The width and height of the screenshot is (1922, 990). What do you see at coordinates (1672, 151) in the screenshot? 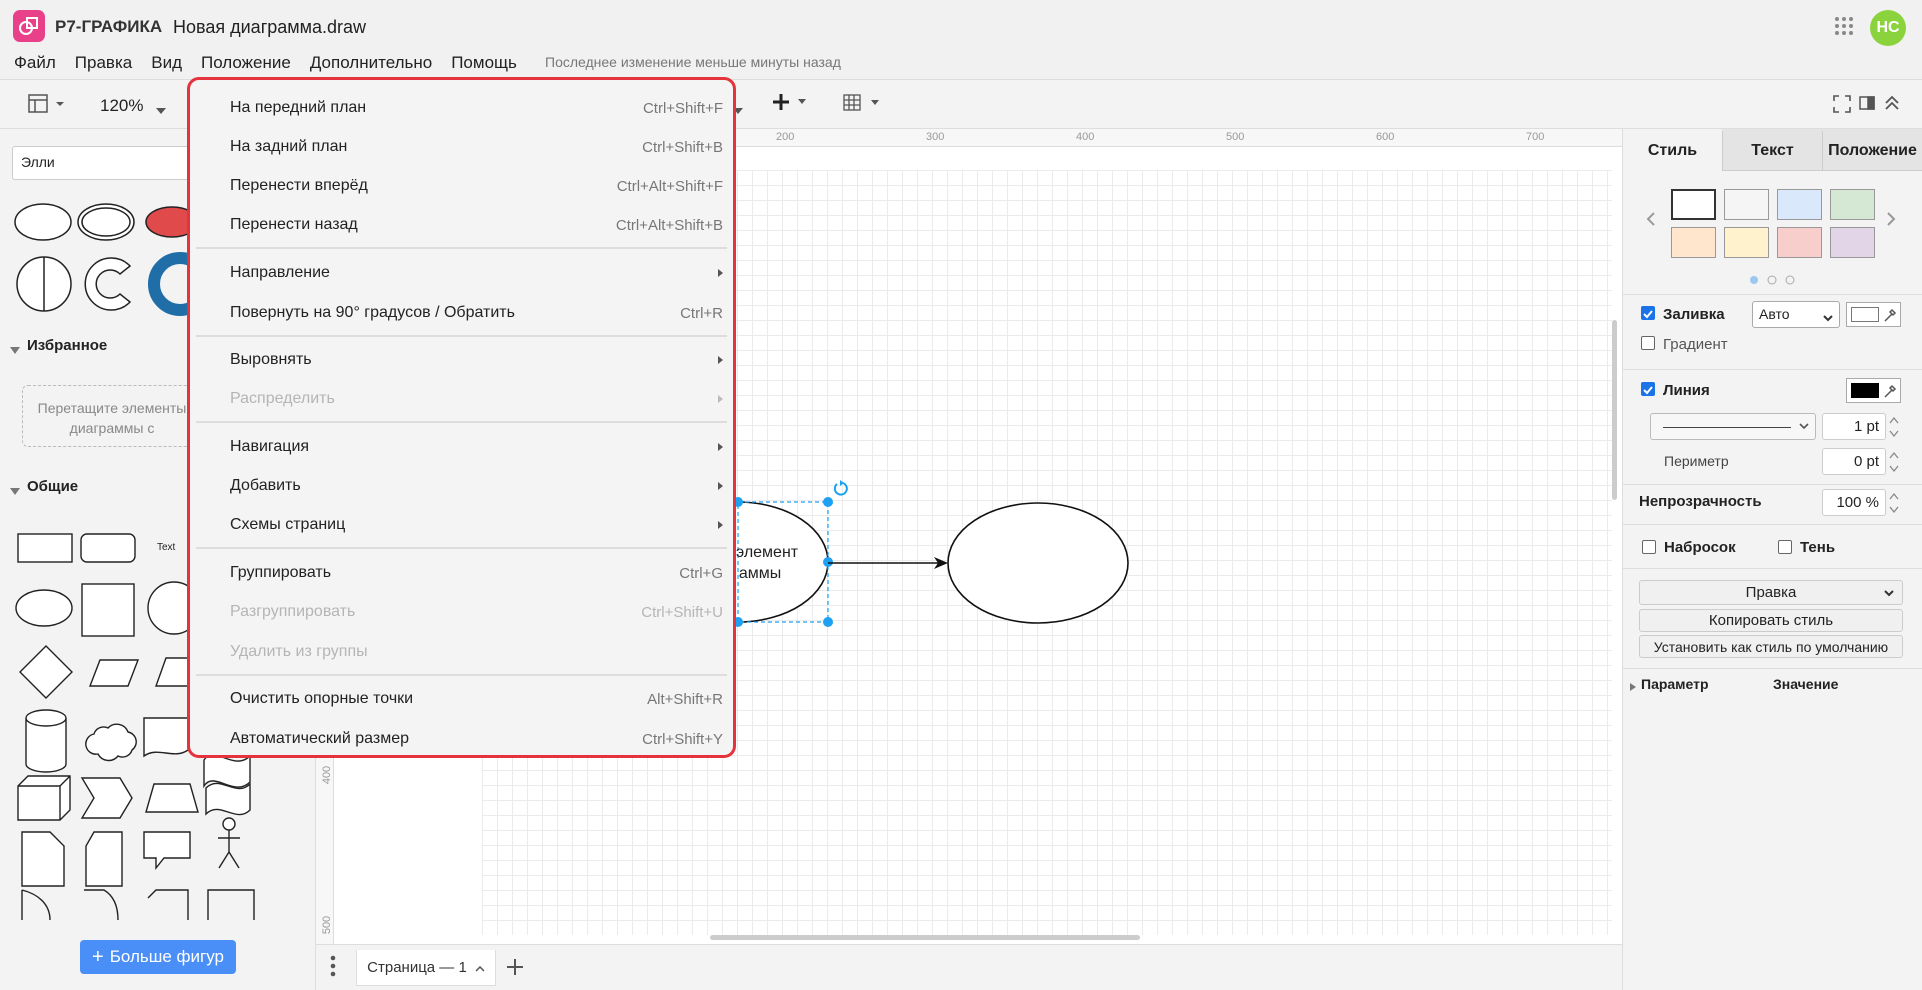
I see `tab-style: Стиль` at bounding box center [1672, 151].